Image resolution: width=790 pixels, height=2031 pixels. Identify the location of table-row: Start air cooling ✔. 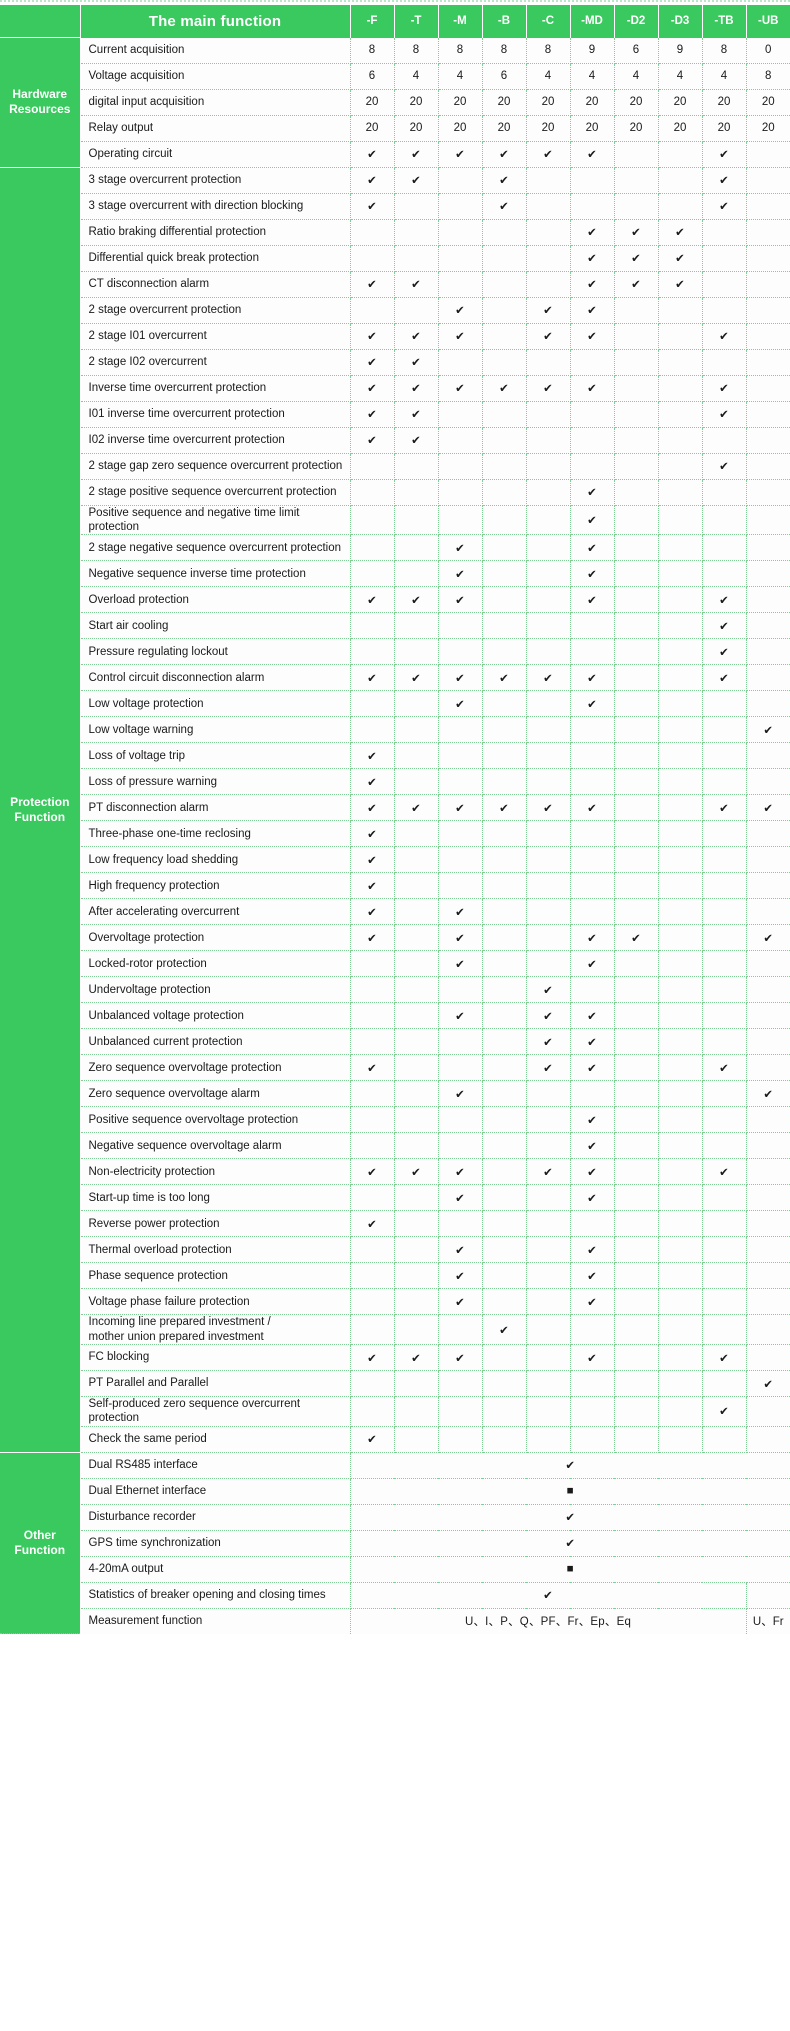
(395, 626).